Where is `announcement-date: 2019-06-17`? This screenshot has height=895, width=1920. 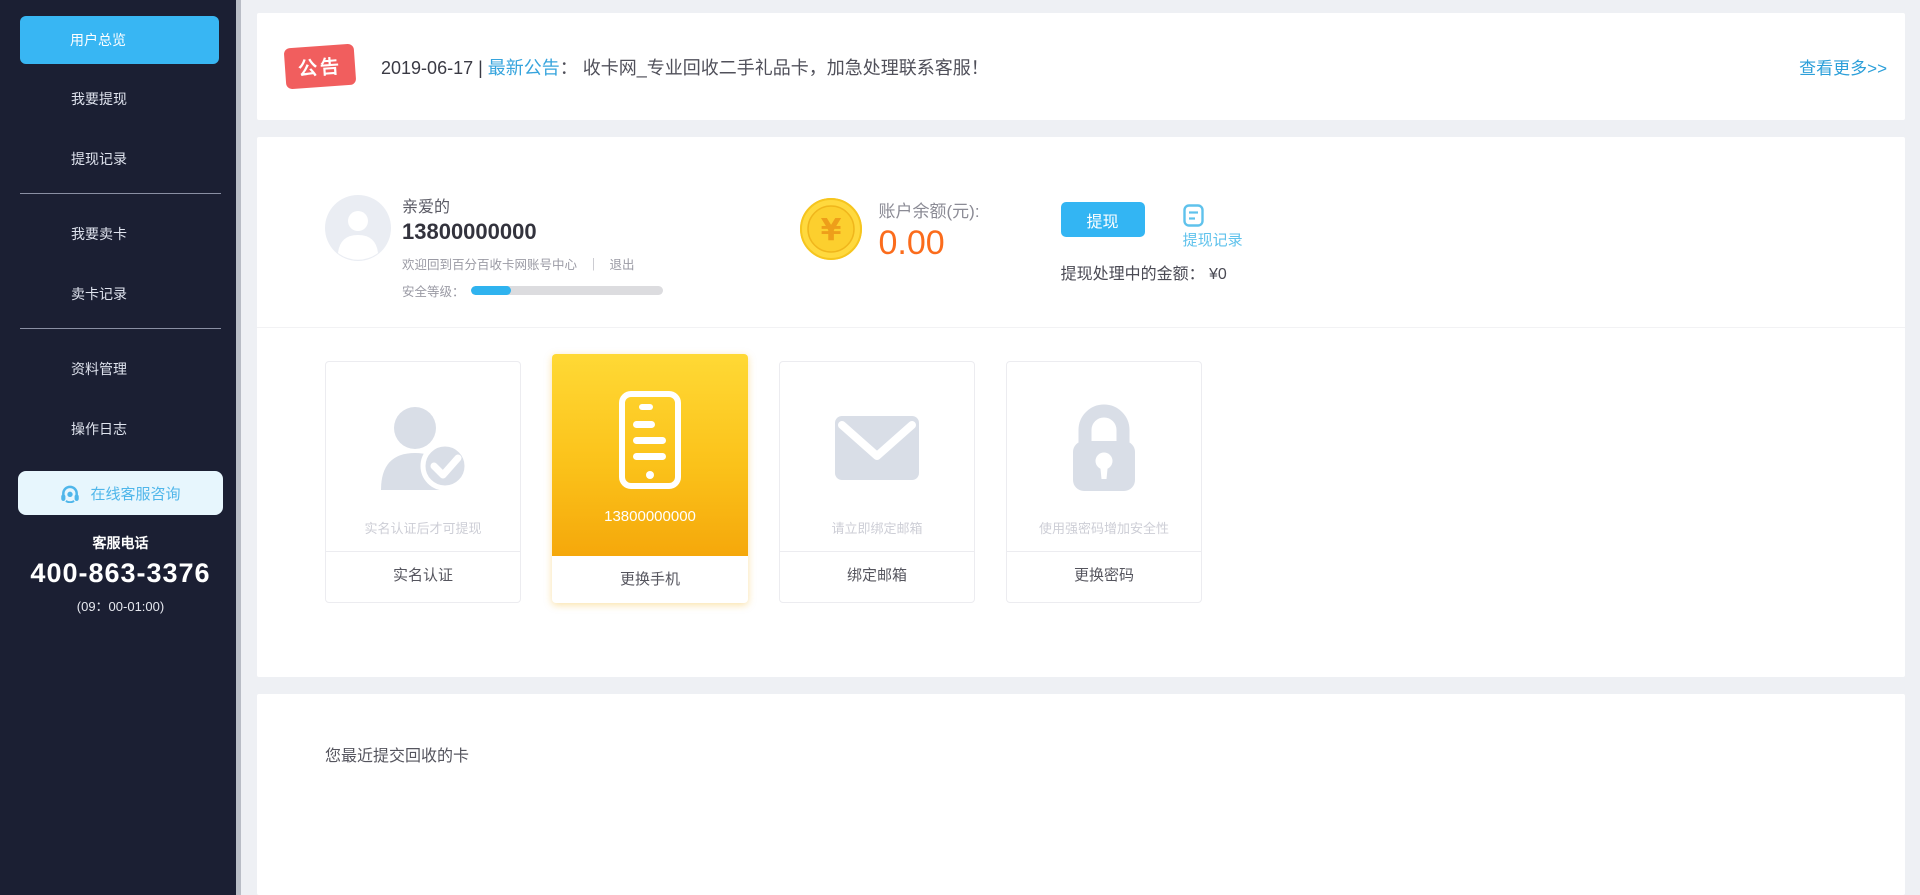
announcement-date: 2019-06-17 is located at coordinates (427, 67).